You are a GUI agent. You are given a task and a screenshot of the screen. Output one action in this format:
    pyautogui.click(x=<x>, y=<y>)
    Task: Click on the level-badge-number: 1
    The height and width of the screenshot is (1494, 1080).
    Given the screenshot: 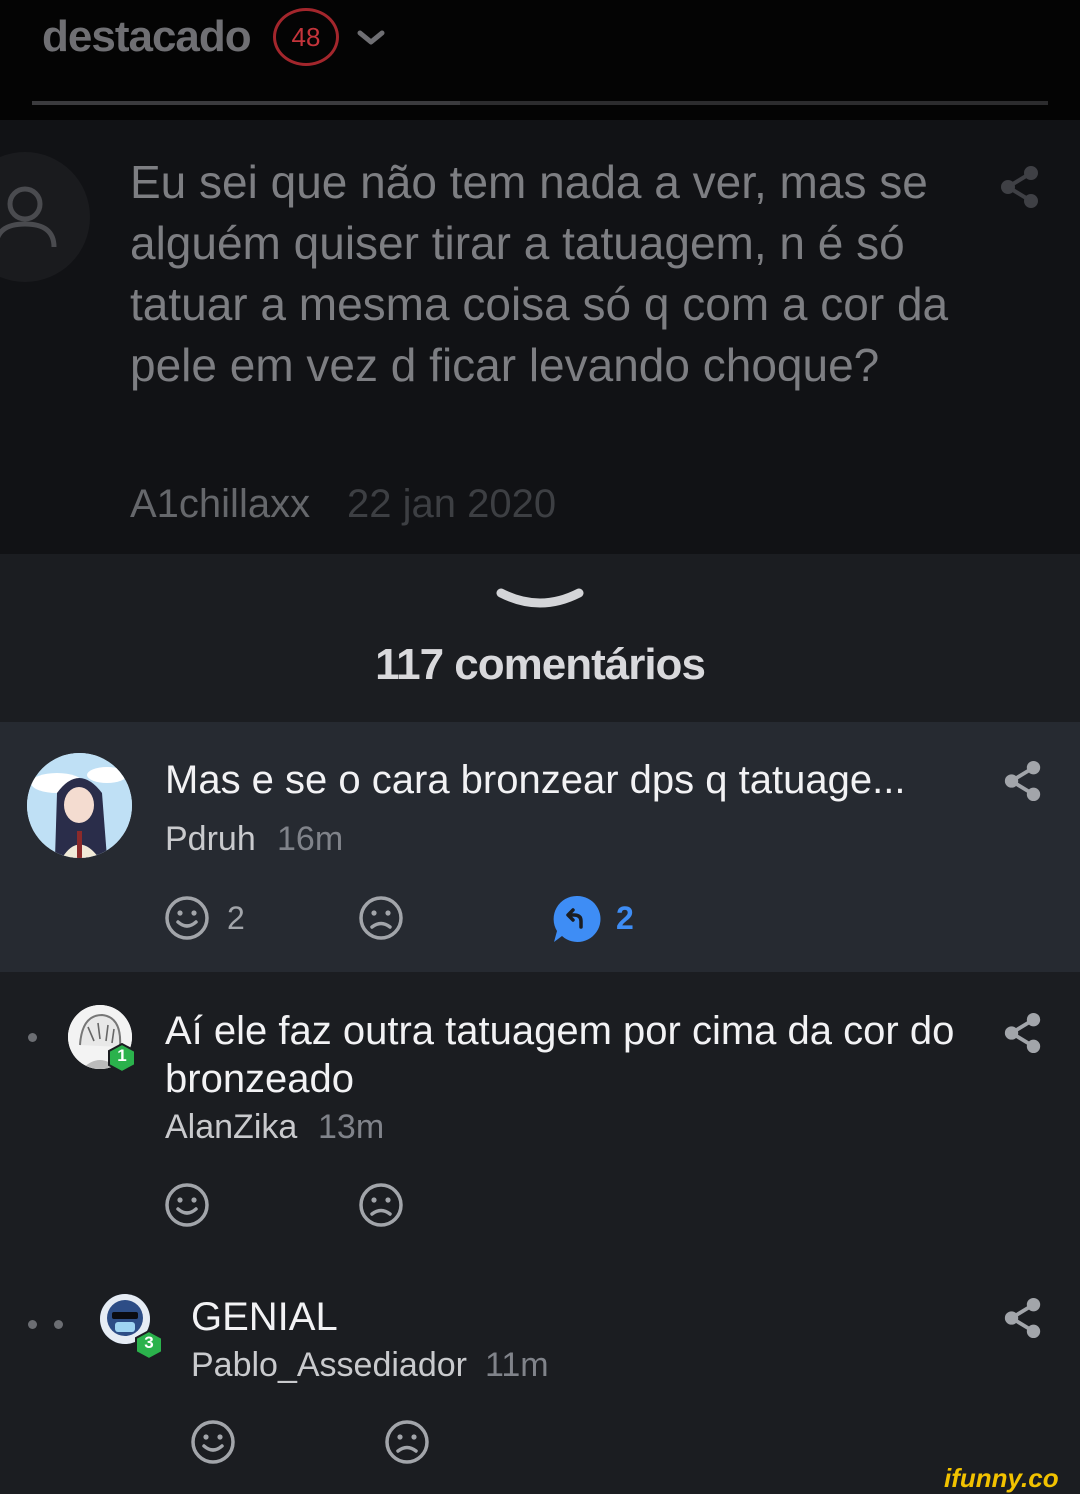 What is the action you would take?
    pyautogui.click(x=122, y=1055)
    